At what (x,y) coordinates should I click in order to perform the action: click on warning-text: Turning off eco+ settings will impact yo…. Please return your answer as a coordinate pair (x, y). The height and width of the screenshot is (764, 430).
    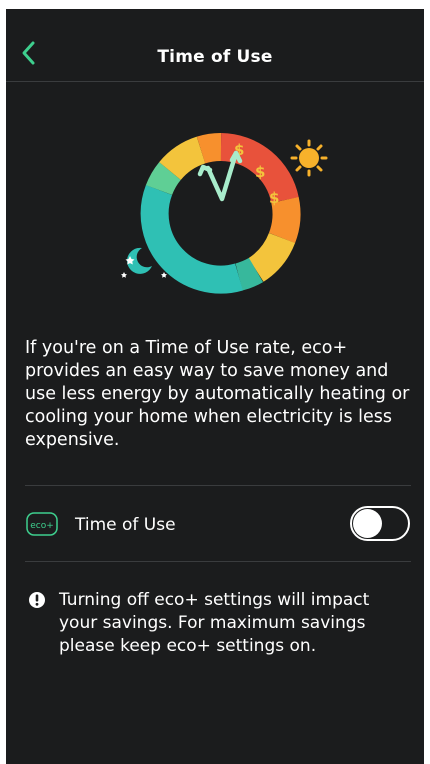
    Looking at the image, I should click on (214, 623).